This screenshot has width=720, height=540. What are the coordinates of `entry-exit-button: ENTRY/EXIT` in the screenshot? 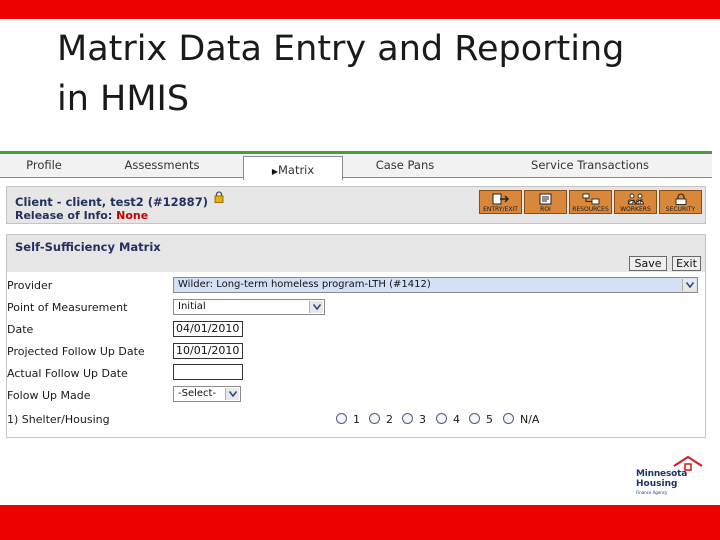 It's located at (500, 202).